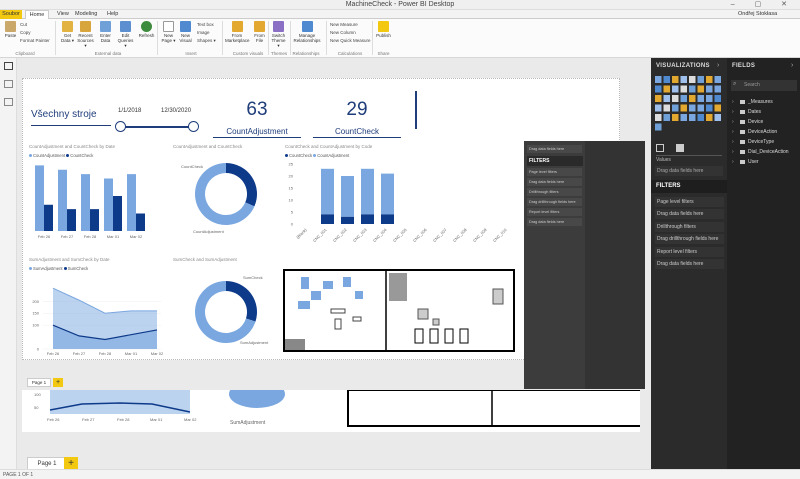 This screenshot has height=479, width=800. Describe the element at coordinates (763, 4) in the screenshot. I see `window-controls: – ▢ ✕` at that location.